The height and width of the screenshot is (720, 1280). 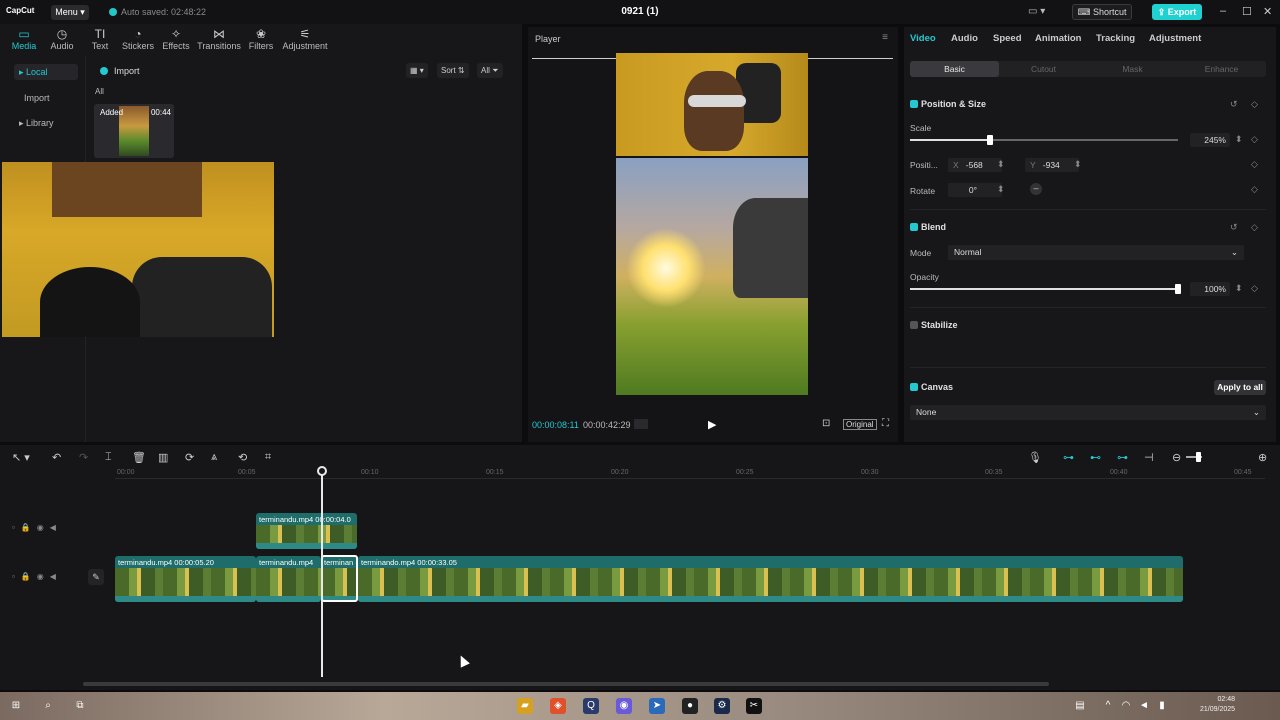 I want to click on edit-cover-icon: ✎, so click(x=96, y=577).